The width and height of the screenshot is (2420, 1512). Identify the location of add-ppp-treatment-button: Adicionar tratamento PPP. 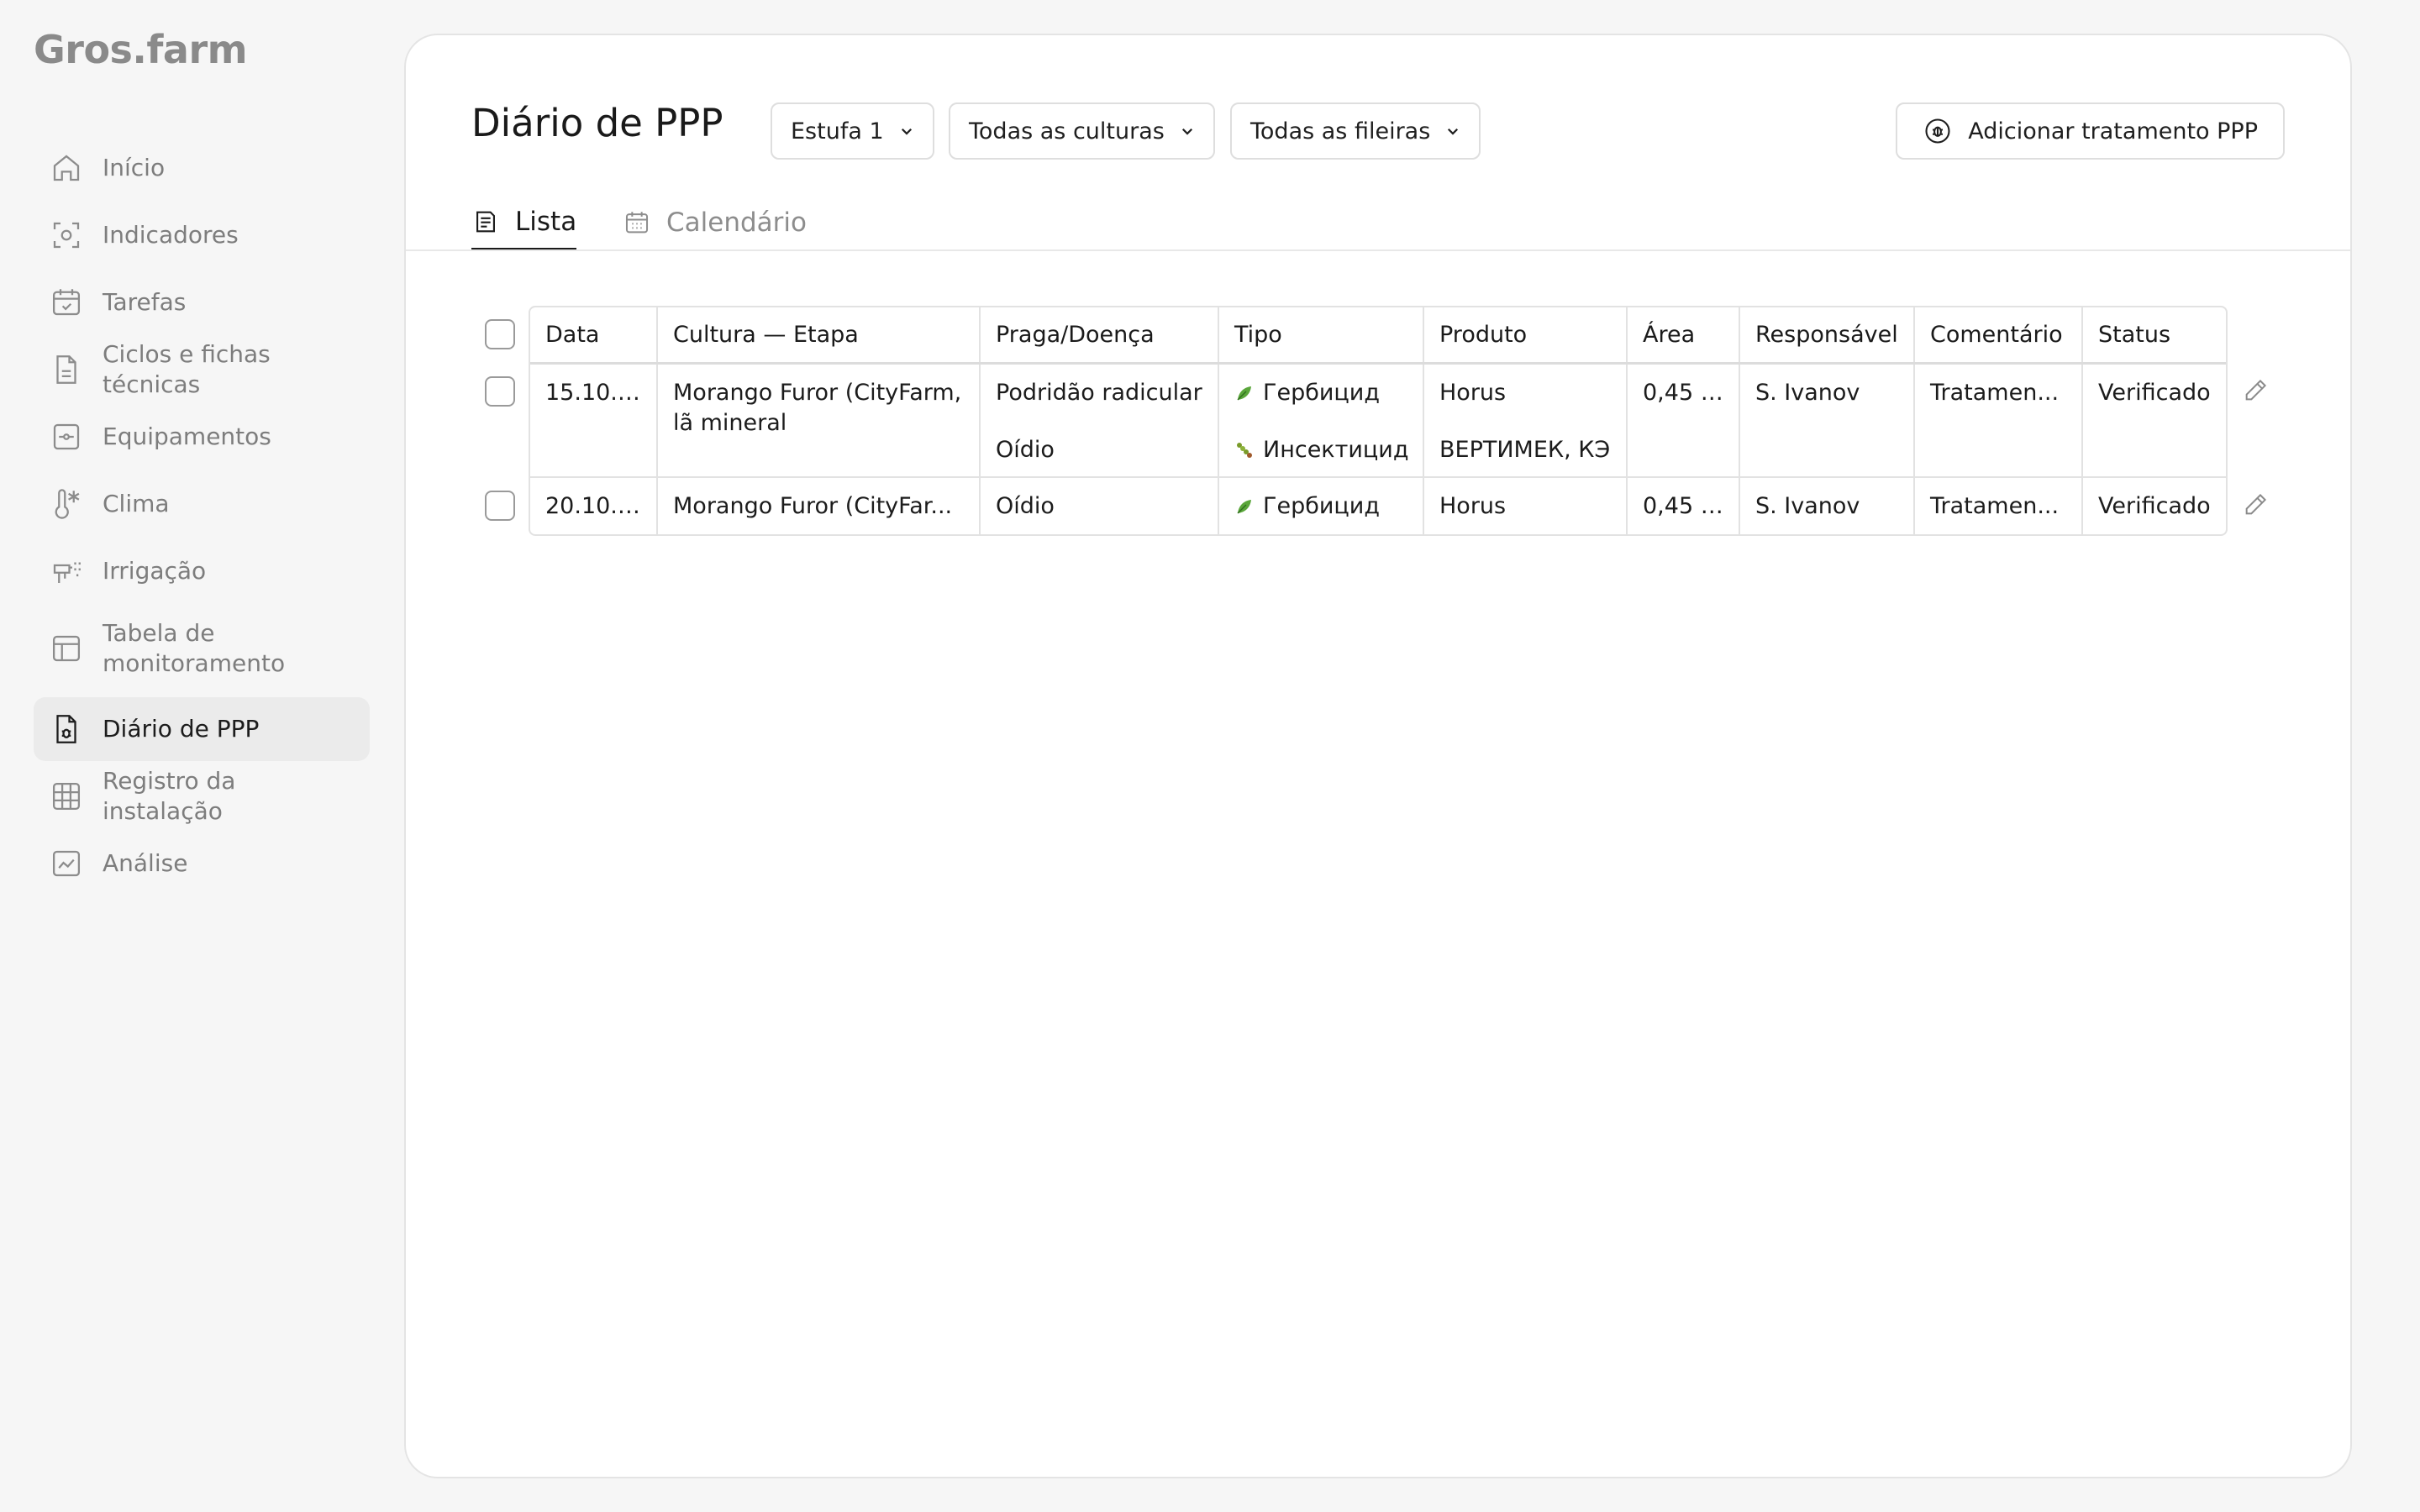
(2090, 131).